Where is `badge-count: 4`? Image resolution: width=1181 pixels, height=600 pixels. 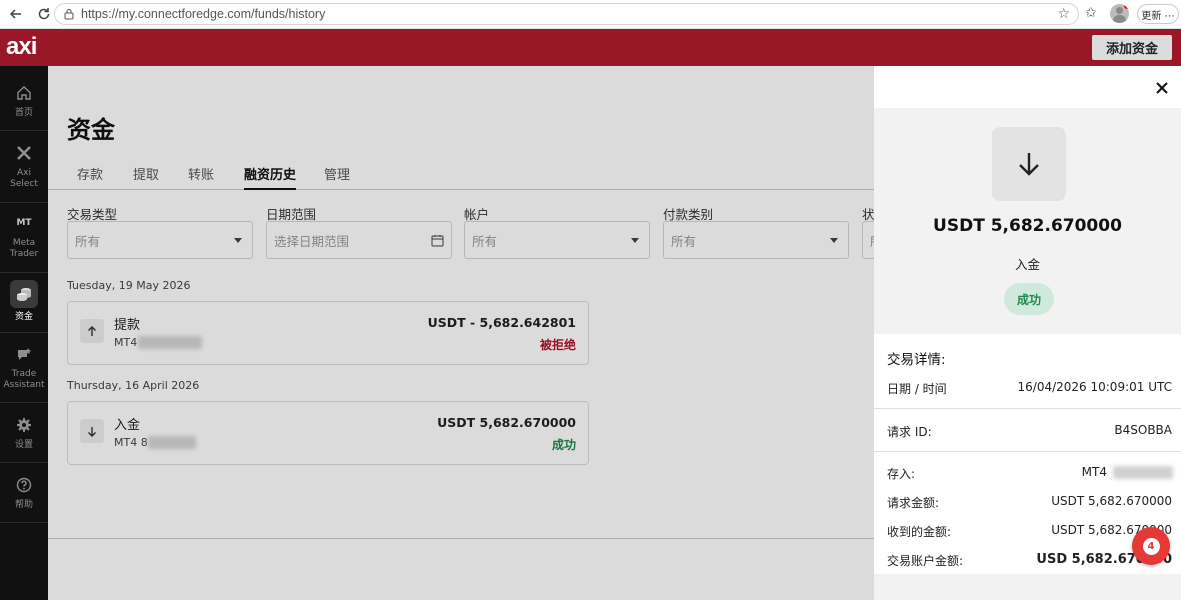 badge-count: 4 is located at coordinates (1151, 546).